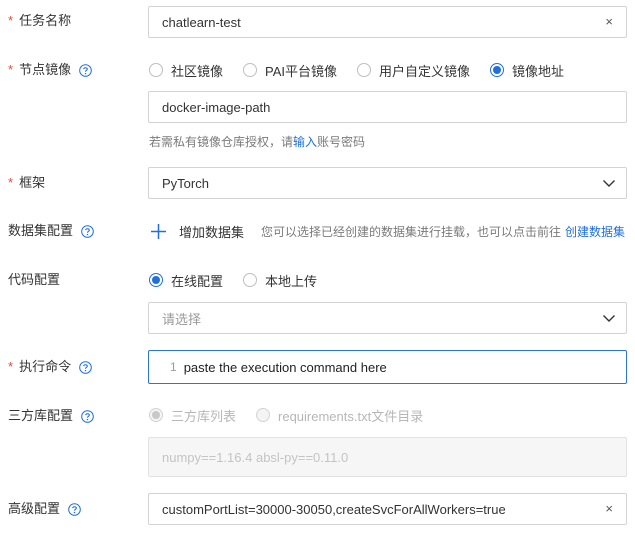  I want to click on radio-image-address: 镜像地址, so click(527, 70).